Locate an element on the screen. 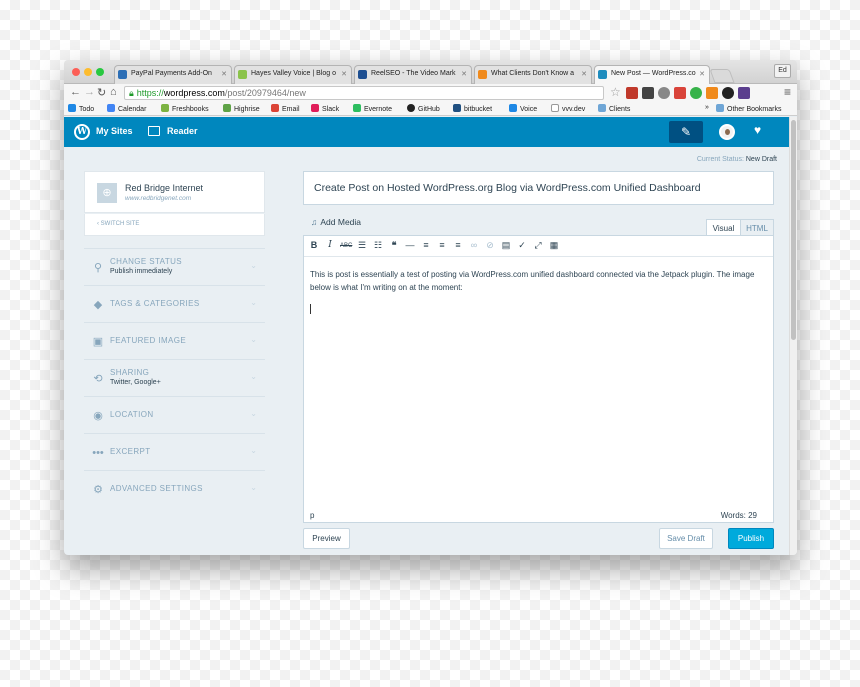  fullscreen-icon: ⤢ is located at coordinates (538, 245).